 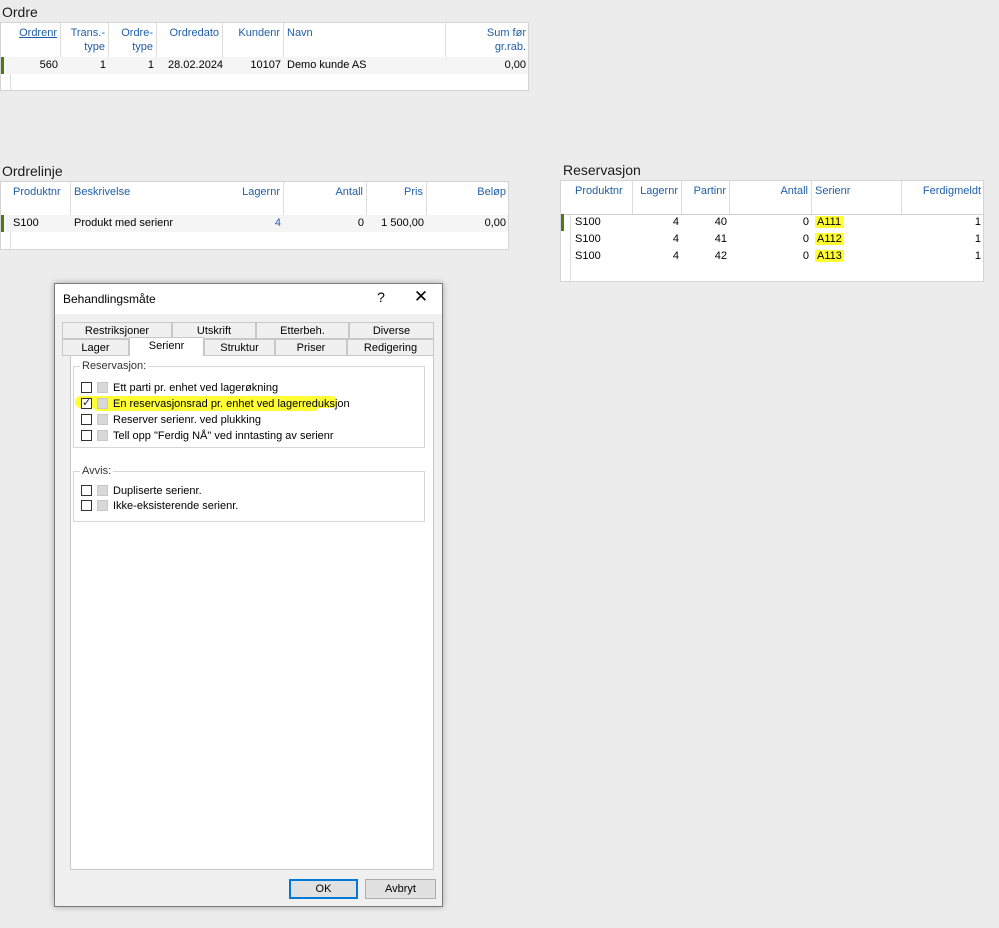 I want to click on cell-ordredato: 28.02.2024, so click(x=196, y=65).